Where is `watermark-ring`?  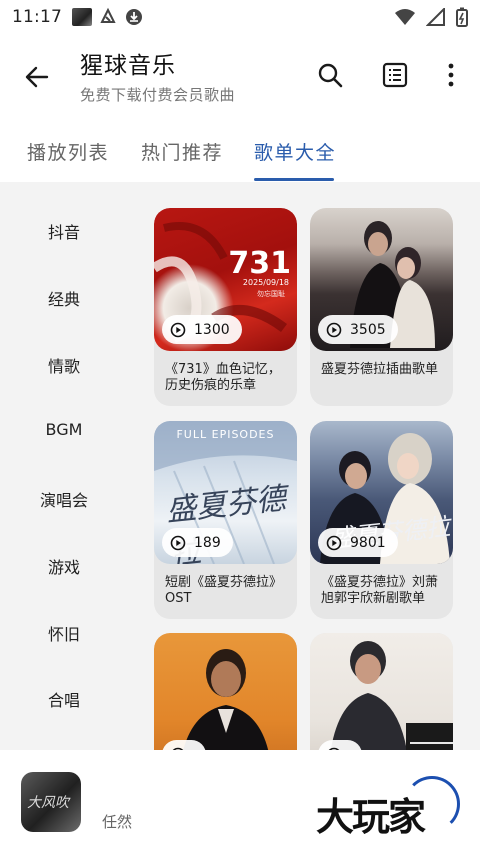 watermark-ring is located at coordinates (432, 804).